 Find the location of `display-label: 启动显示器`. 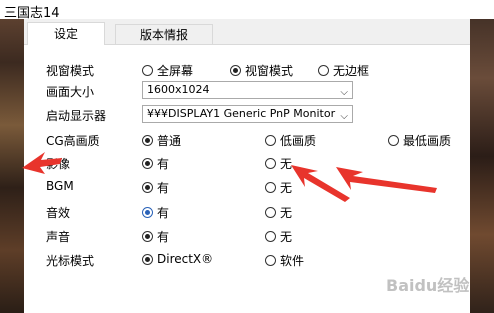

display-label: 启动显示器 is located at coordinates (76, 116).